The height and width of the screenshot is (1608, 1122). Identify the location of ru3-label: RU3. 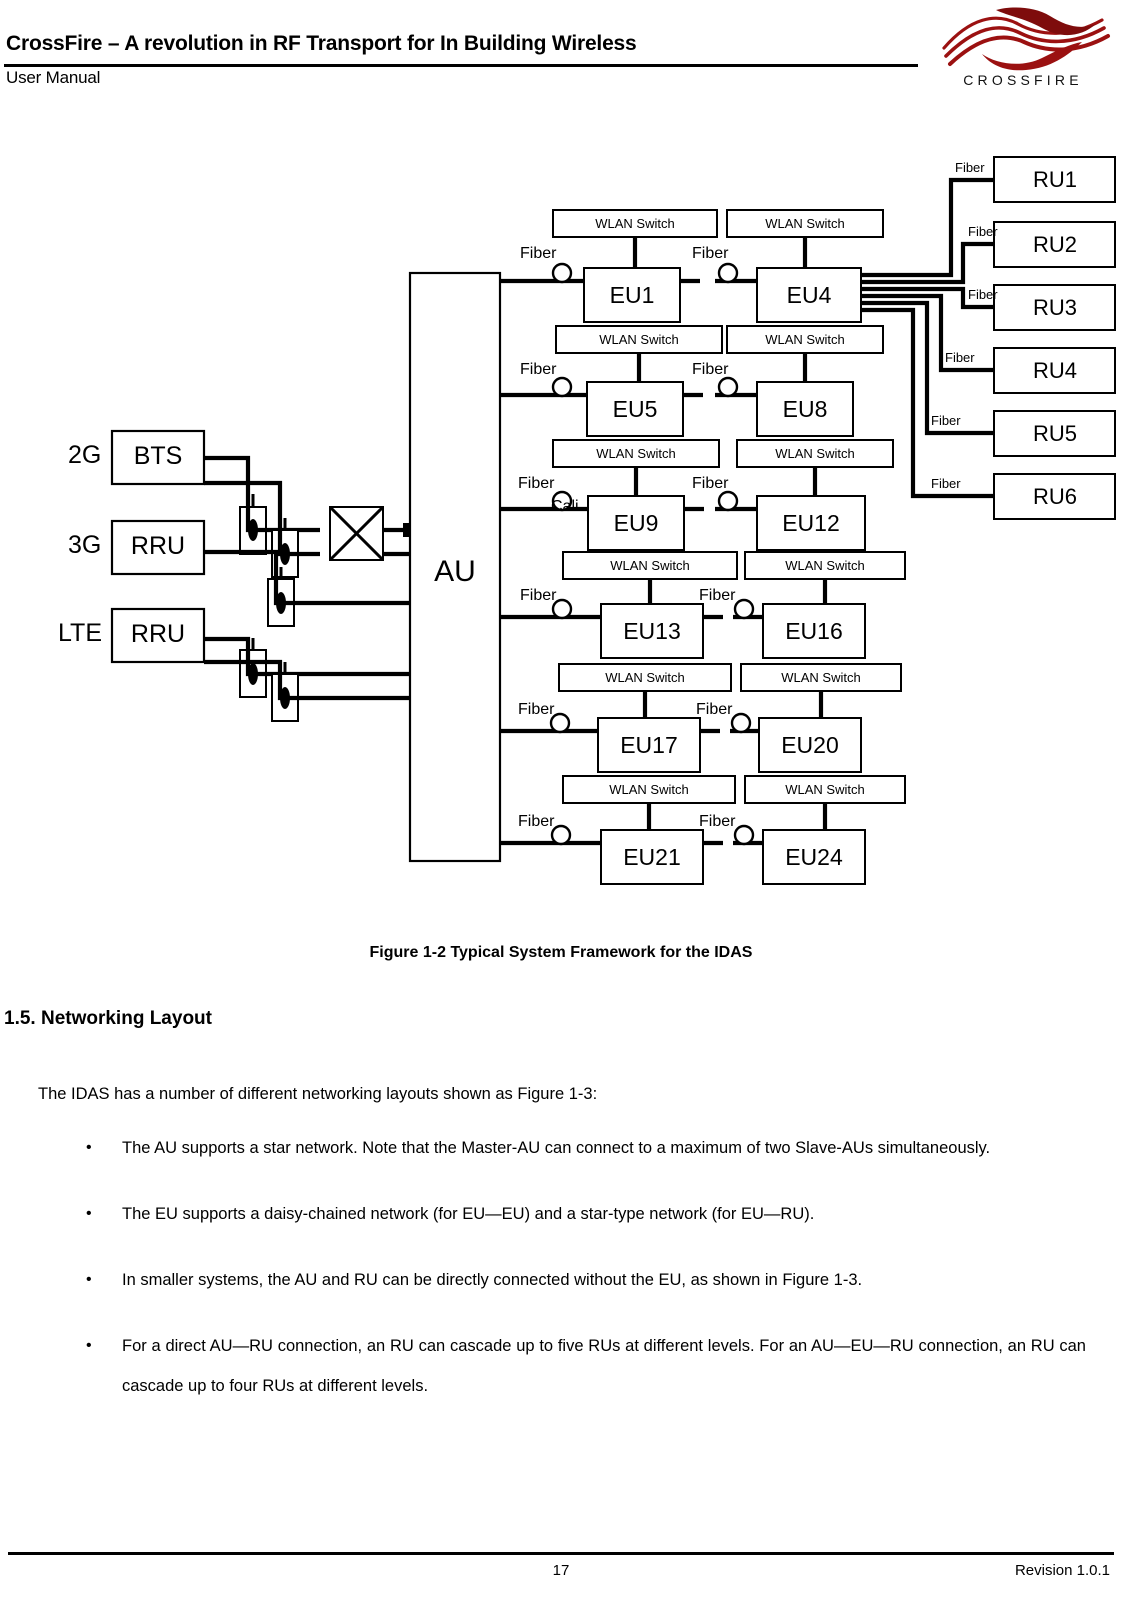
(1055, 307).